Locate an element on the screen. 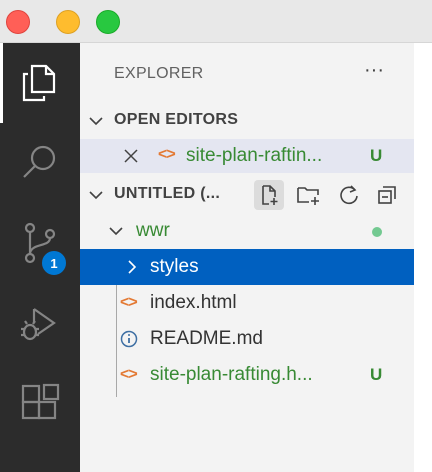 Image resolution: width=432 pixels, height=472 pixels. close-window-button is located at coordinates (18, 22).